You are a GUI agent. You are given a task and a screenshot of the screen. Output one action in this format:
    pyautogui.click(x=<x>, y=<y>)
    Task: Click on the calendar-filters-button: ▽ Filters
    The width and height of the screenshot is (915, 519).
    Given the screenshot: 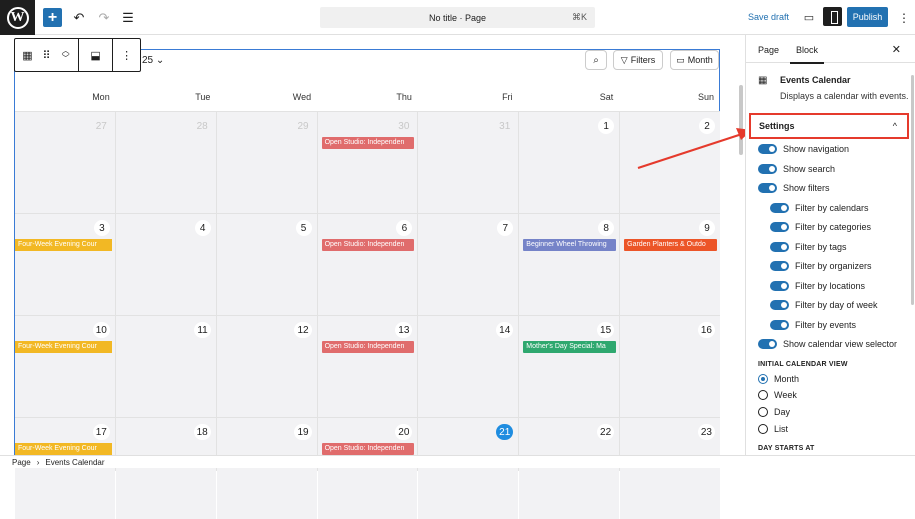 What is the action you would take?
    pyautogui.click(x=638, y=60)
    